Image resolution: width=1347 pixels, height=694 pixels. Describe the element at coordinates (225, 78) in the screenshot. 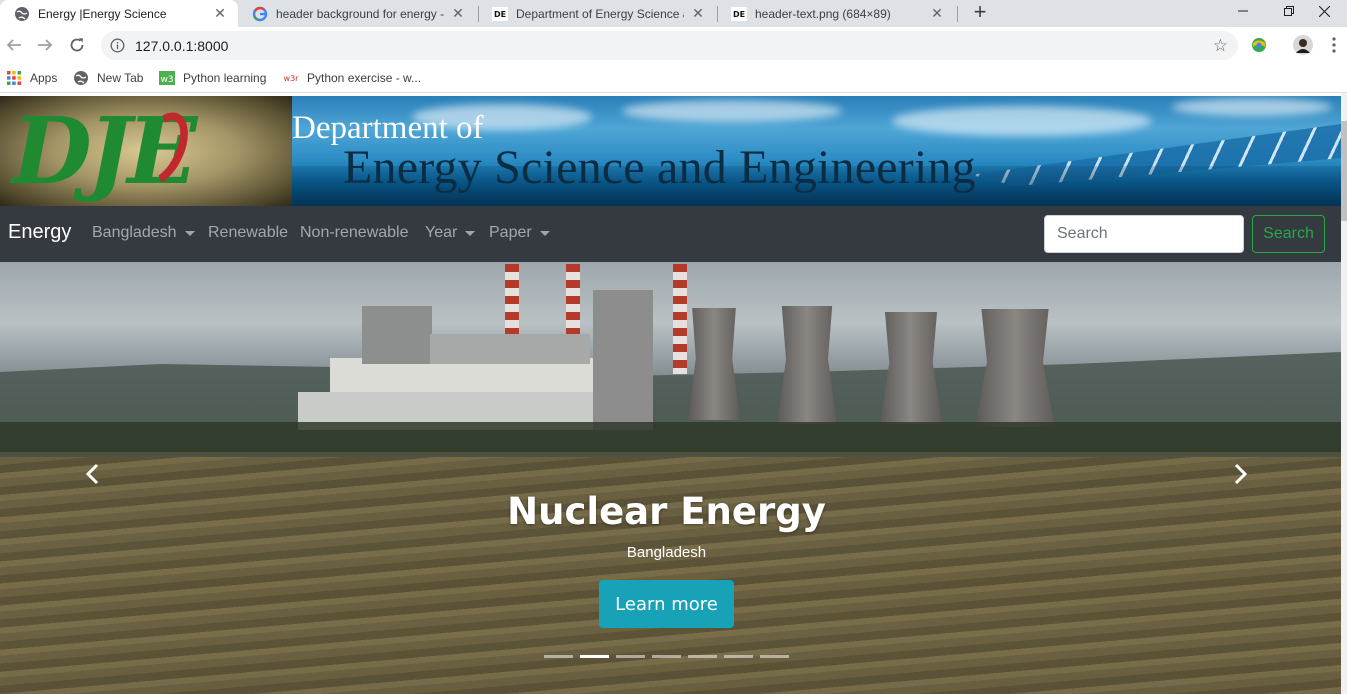

I see `bookmark-label: Python learning` at that location.